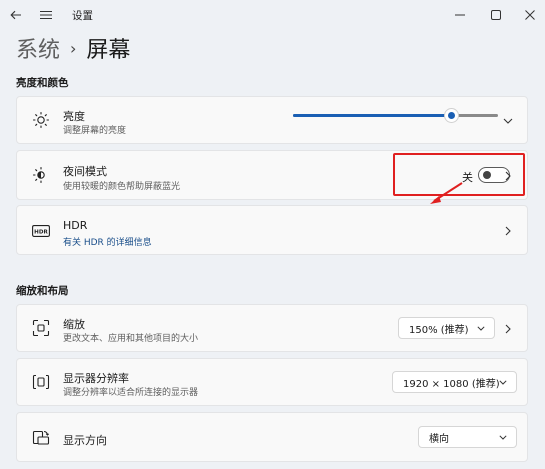 This screenshot has width=545, height=469. Describe the element at coordinates (16, 15) in the screenshot. I see `back-arrow-icon` at that location.